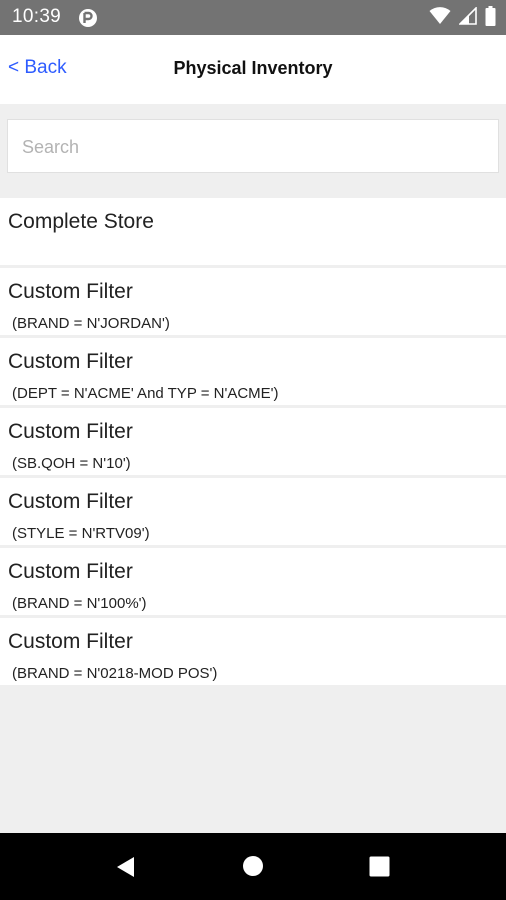 The width and height of the screenshot is (506, 900). I want to click on list-item-subtitle: (DEPT = N'ACME' And TYP = N'ACME'), so click(145, 393).